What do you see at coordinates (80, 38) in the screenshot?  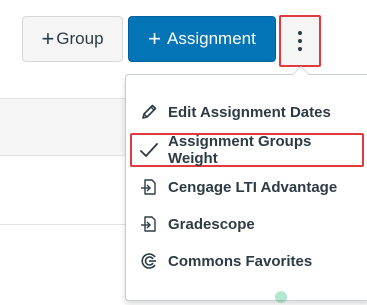 I see `add-group-label: Group` at bounding box center [80, 38].